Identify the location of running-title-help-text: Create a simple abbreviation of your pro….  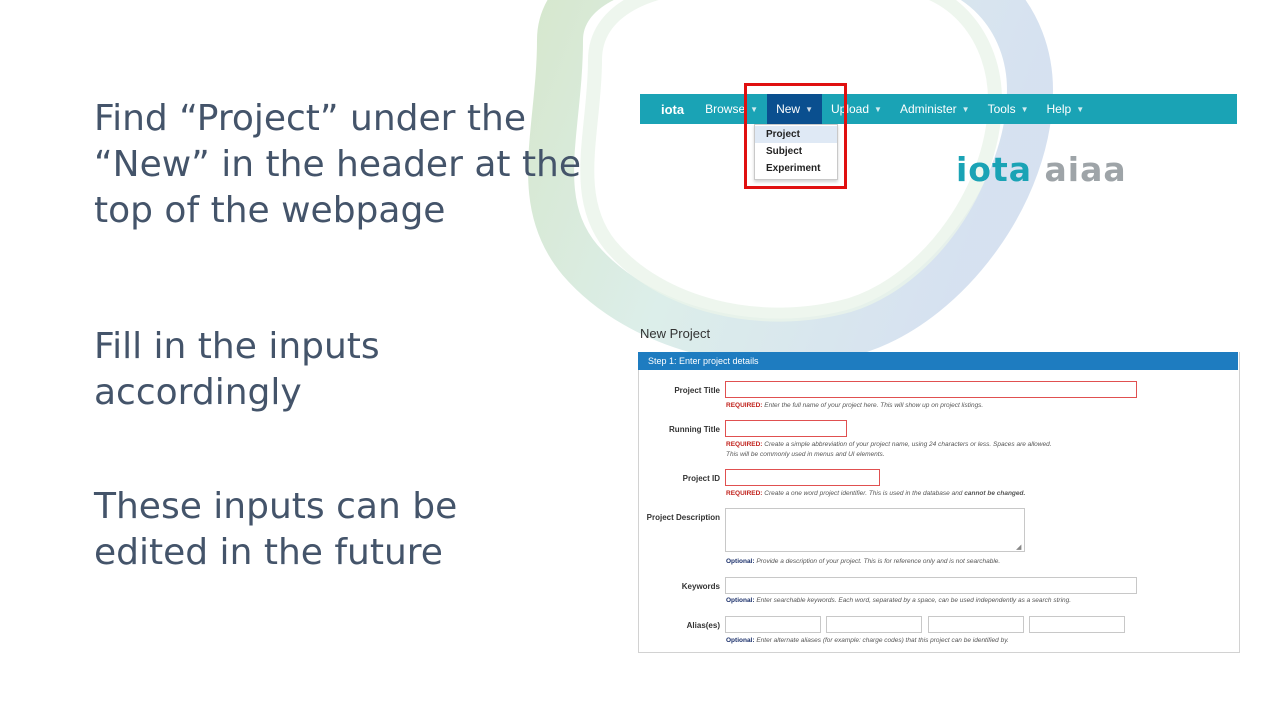
(908, 444).